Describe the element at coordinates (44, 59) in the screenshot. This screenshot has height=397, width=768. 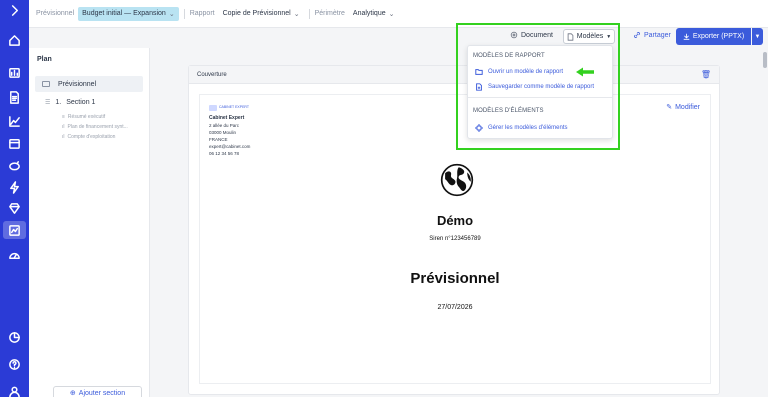
I see `plan-title: Plan` at that location.